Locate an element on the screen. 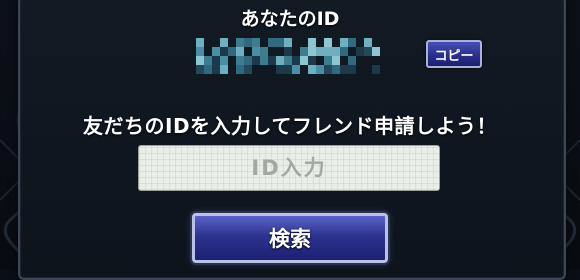 Image resolution: width=580 pixels, height=280 pixels. friend-request-prompt: 友だちのIDを入力してフレンド申請しよう！ is located at coordinates (290, 126).